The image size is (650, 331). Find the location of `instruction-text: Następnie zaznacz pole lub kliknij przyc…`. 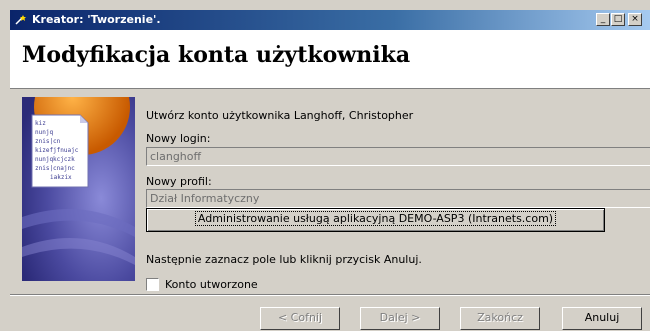

instruction-text: Następnie zaznacz pole lub kliknij przyc… is located at coordinates (284, 259).